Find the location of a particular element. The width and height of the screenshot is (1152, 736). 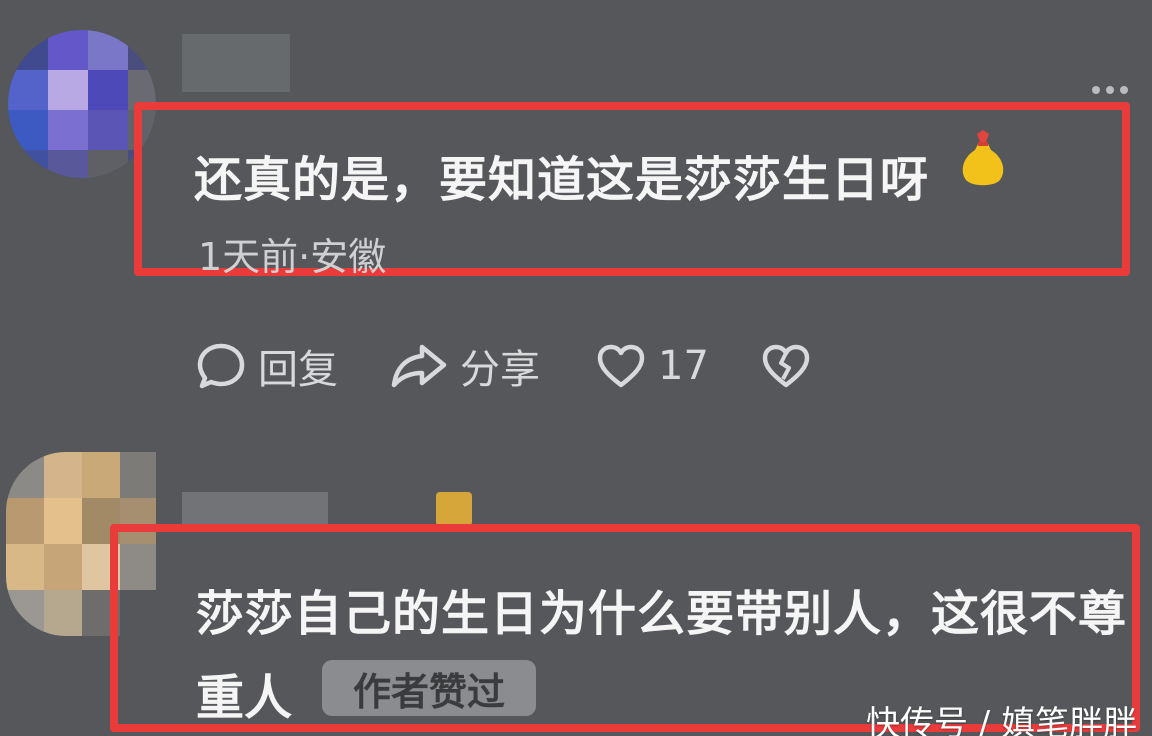

comment-text-line1: 莎莎自己的生日为什么要带别人，这很不尊 is located at coordinates (662, 614).